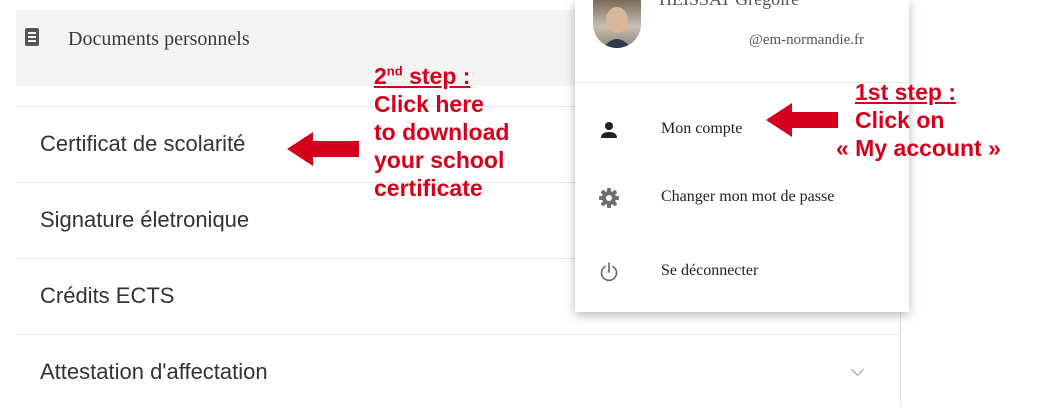 The width and height of the screenshot is (1053, 410). Describe the element at coordinates (617, 27) in the screenshot. I see `avatar-photo` at that location.